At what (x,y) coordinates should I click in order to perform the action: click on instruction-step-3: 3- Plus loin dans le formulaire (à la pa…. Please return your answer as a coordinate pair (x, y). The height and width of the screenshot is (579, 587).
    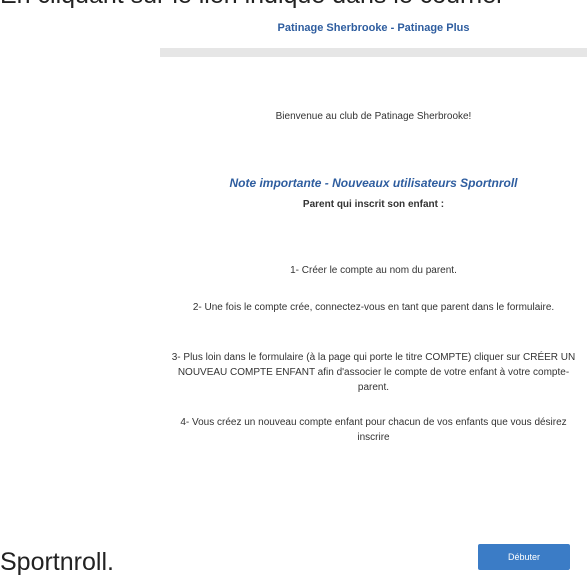
    Looking at the image, I should click on (373, 372).